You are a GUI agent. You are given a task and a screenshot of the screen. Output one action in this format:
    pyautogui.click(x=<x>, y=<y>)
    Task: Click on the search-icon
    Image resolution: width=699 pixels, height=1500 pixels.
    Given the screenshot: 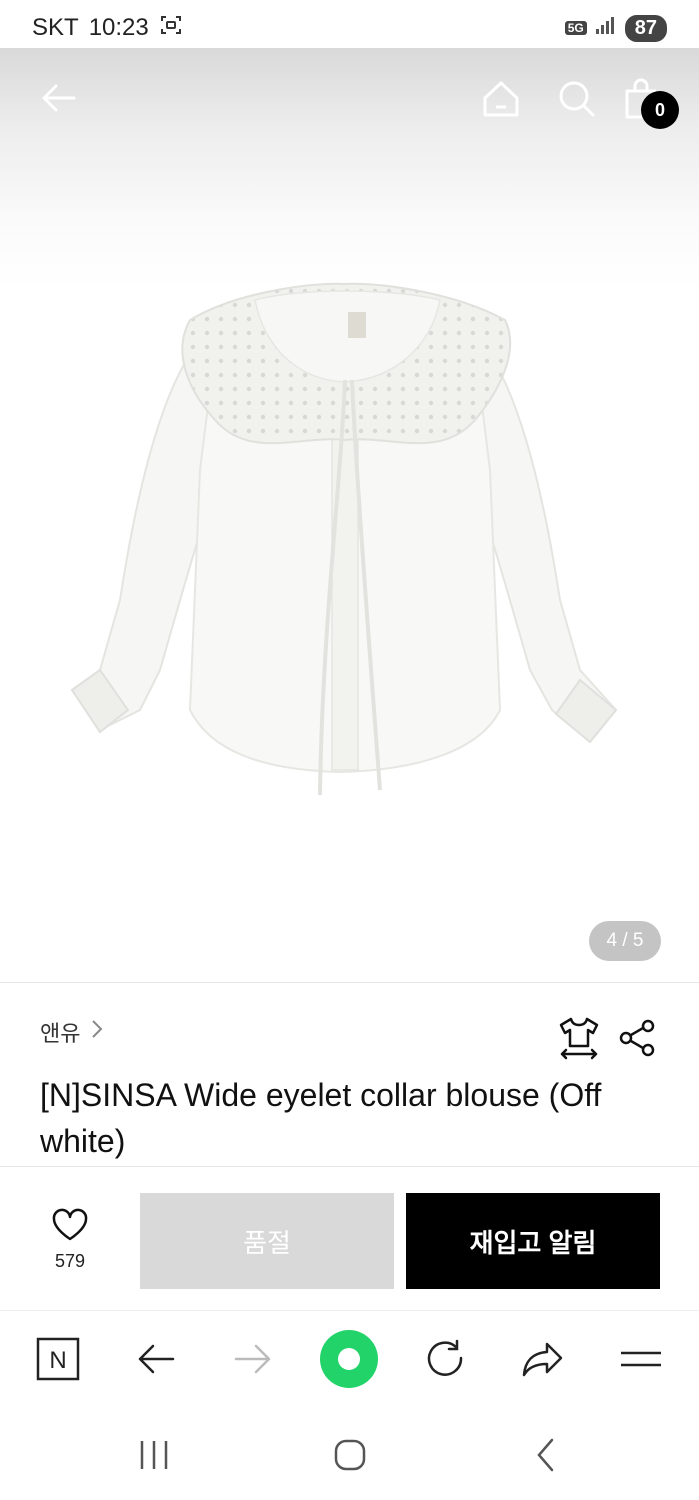 What is the action you would take?
    pyautogui.click(x=577, y=99)
    